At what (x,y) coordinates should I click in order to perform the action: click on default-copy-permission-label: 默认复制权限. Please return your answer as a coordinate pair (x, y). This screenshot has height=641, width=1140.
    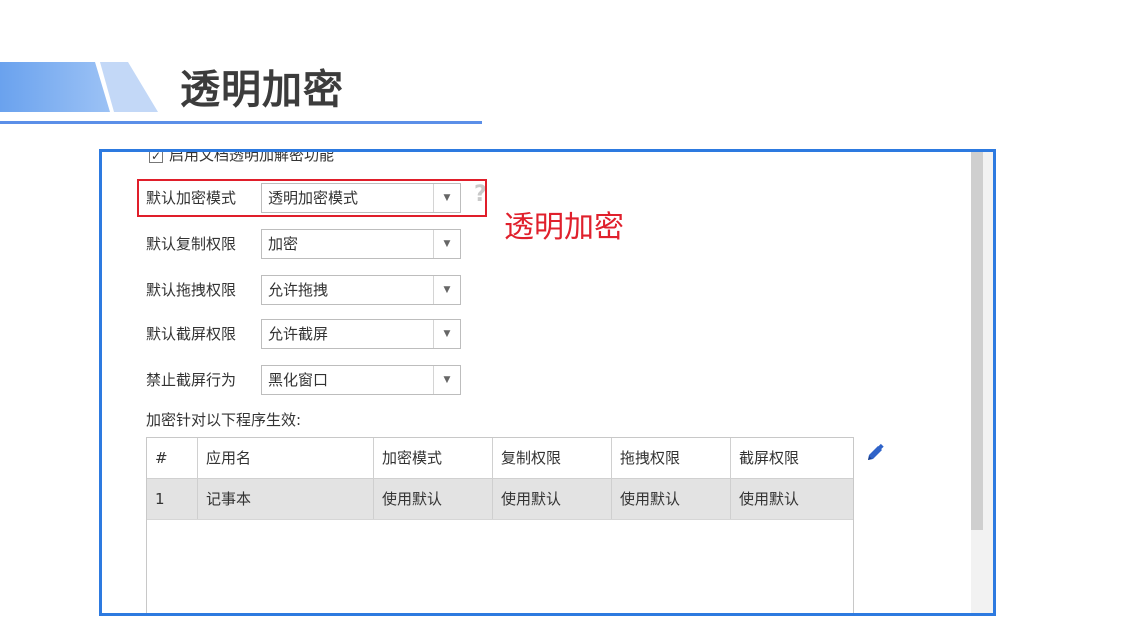
    Looking at the image, I should click on (191, 244).